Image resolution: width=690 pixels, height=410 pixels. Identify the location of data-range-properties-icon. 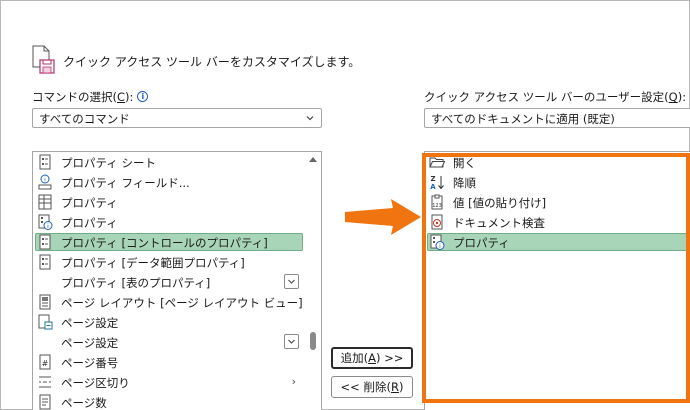
(45, 262).